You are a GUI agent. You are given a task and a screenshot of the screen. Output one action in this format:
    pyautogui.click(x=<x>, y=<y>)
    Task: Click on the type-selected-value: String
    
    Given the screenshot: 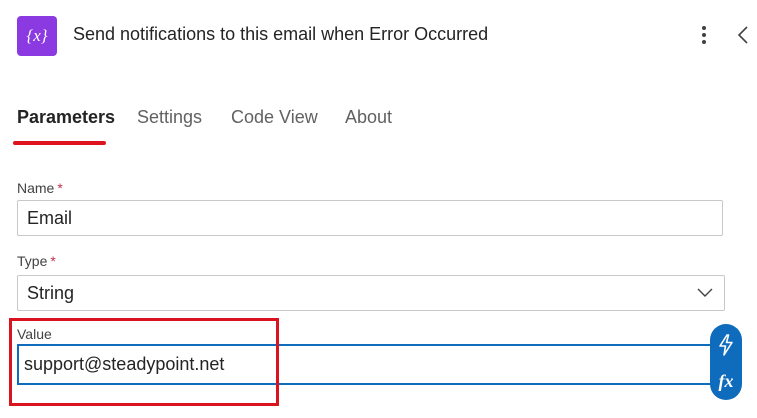 What is the action you would take?
    pyautogui.click(x=51, y=292)
    